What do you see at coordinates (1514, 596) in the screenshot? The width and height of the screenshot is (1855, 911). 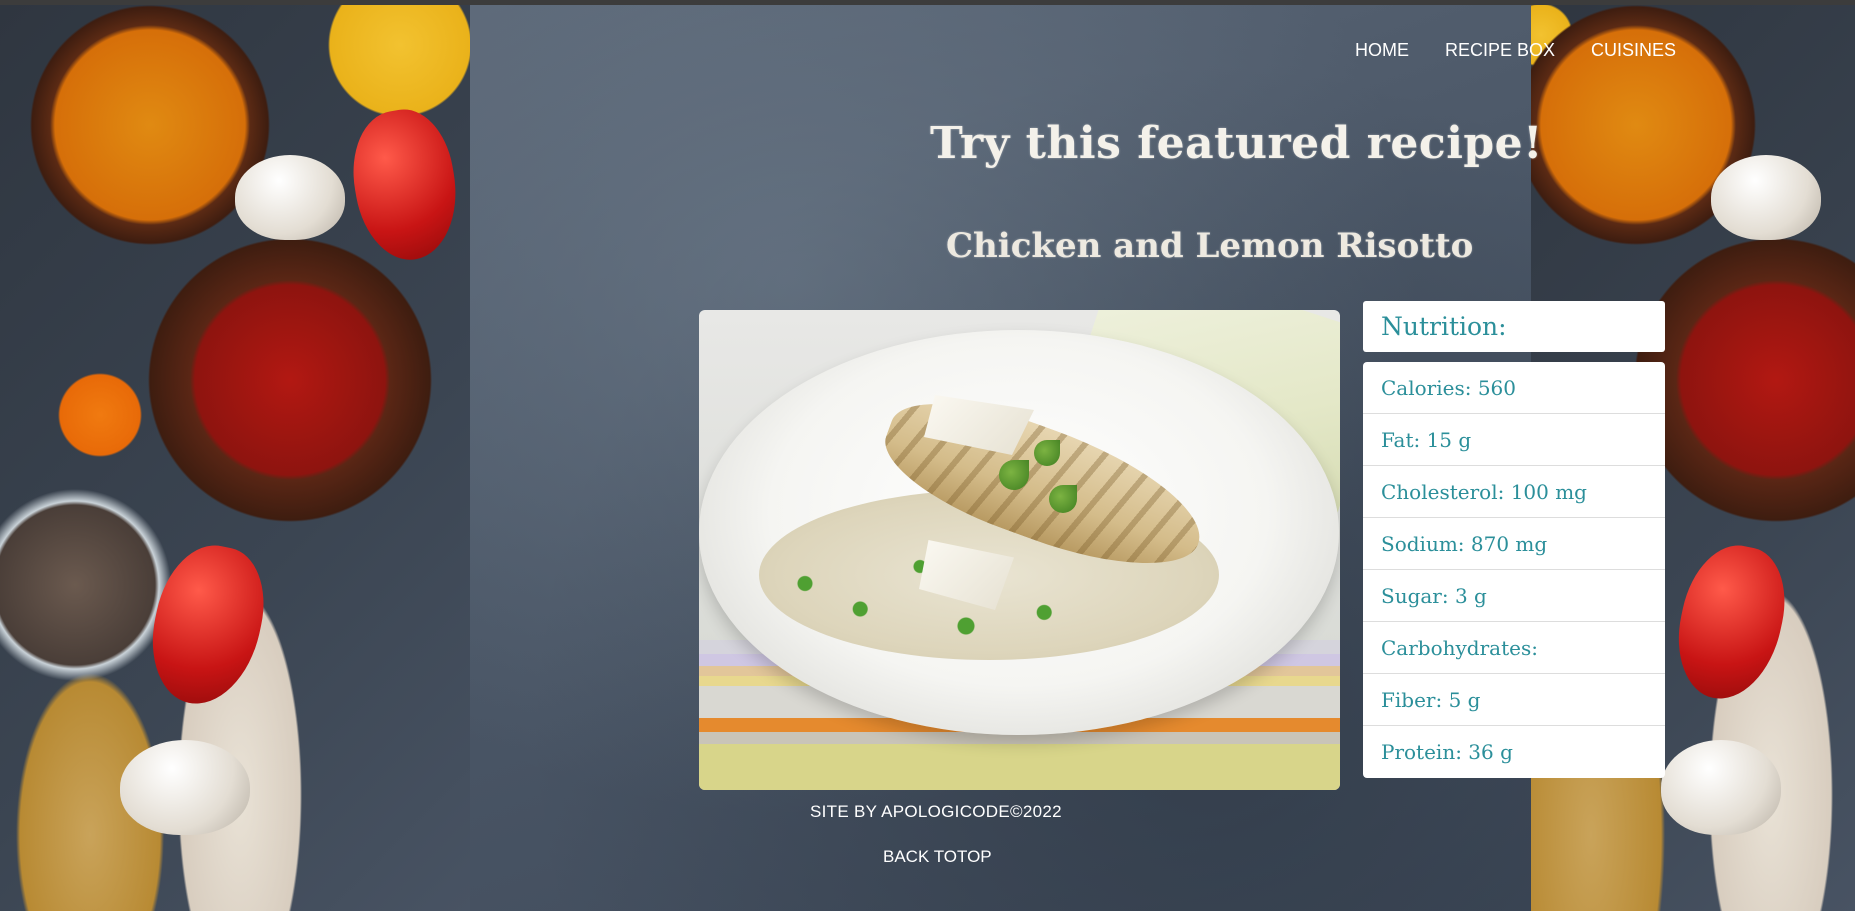 I see `nutrition-item-sugar: Sugar: 3 g` at bounding box center [1514, 596].